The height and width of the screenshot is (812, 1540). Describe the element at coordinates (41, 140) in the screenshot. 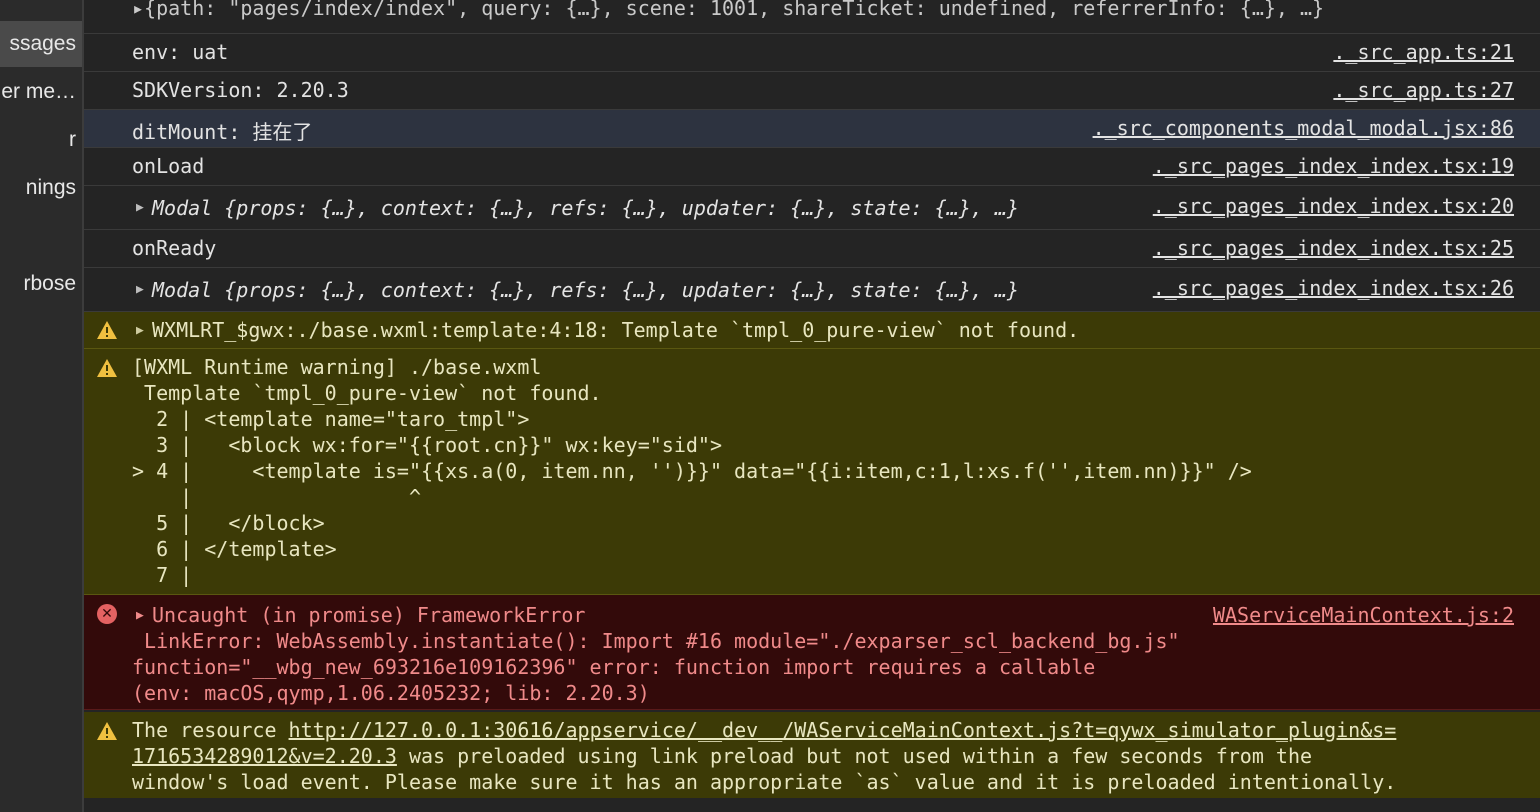

I see `sidebar-item-errors: r` at that location.